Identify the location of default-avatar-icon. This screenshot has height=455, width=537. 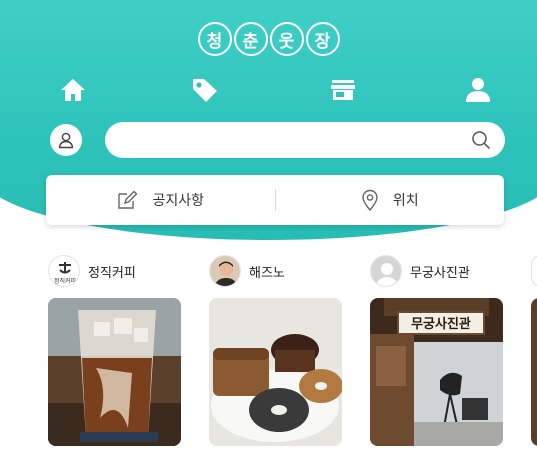
(386, 271).